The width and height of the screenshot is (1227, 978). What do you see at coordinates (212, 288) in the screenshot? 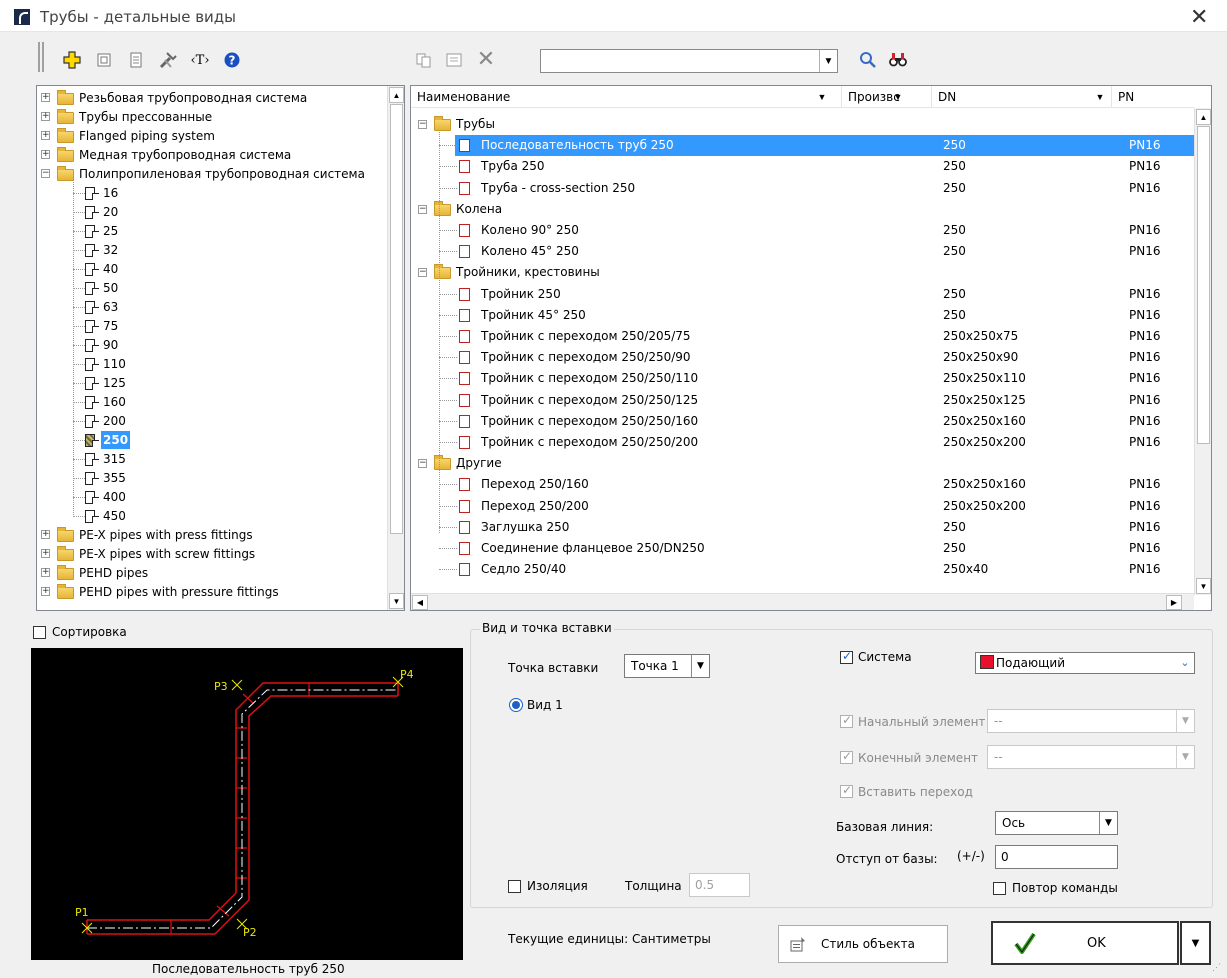
I see `tree-item-size: 50` at bounding box center [212, 288].